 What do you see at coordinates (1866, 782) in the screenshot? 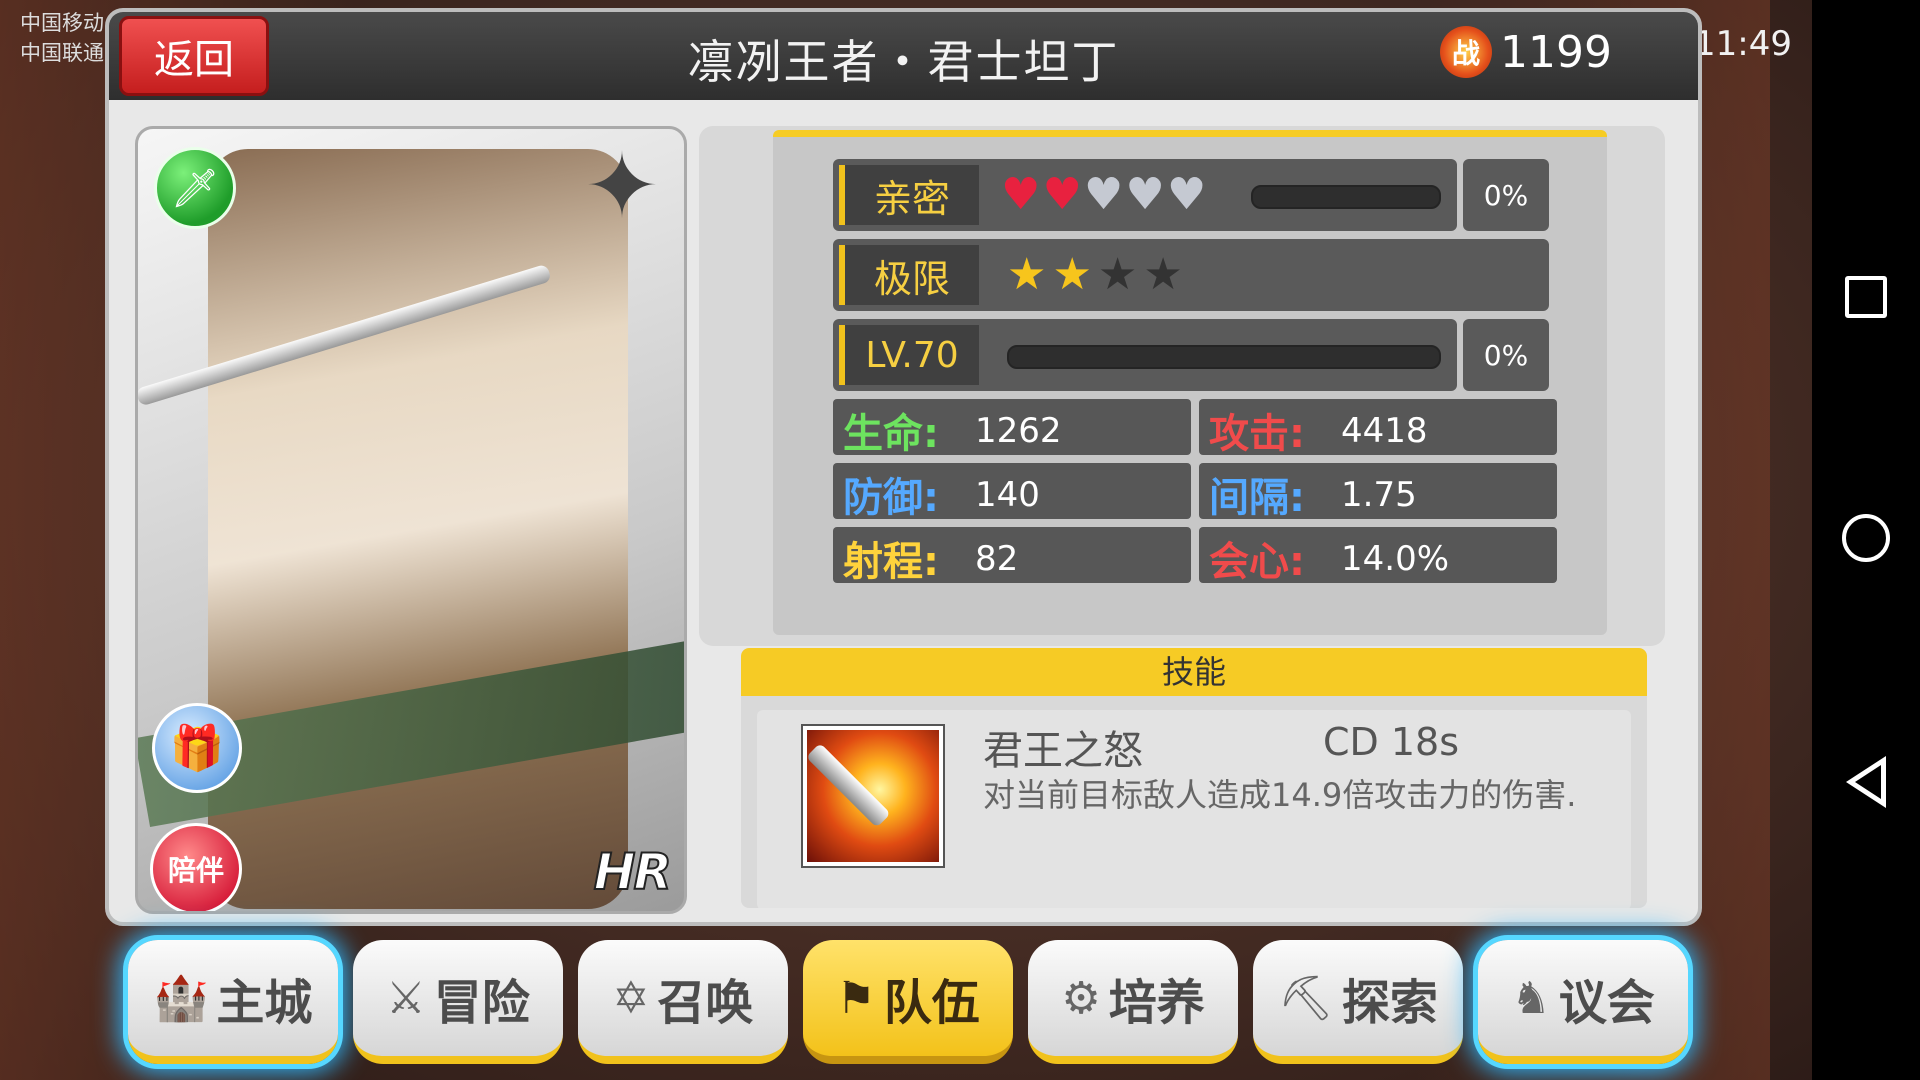
I see `back-triangle-icon` at bounding box center [1866, 782].